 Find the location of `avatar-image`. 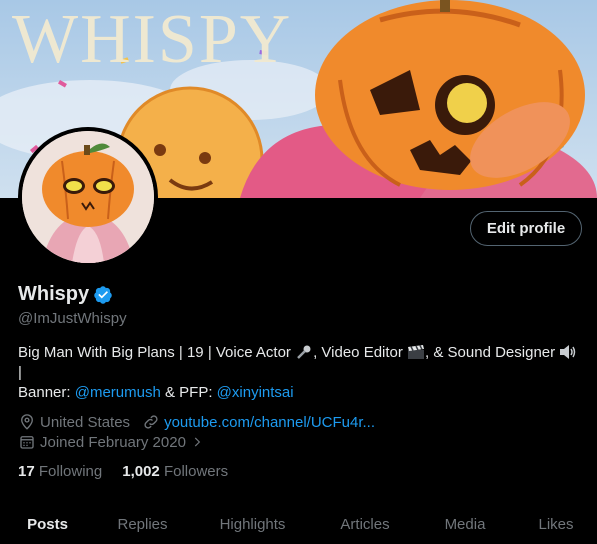

avatar-image is located at coordinates (88, 197).